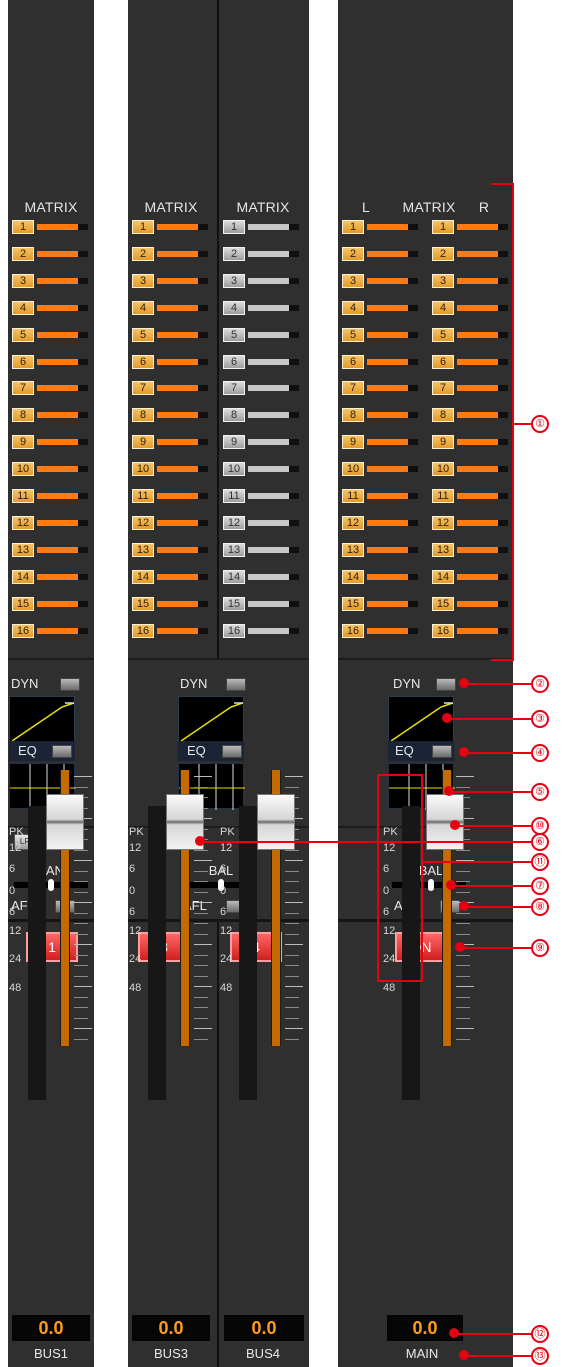 The height and width of the screenshot is (1367, 564). Describe the element at coordinates (431, 885) in the screenshot. I see `balance-knob` at that location.